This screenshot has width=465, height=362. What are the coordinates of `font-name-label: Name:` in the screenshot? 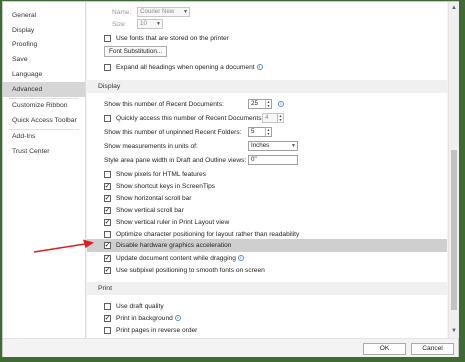 It's located at (122, 12).